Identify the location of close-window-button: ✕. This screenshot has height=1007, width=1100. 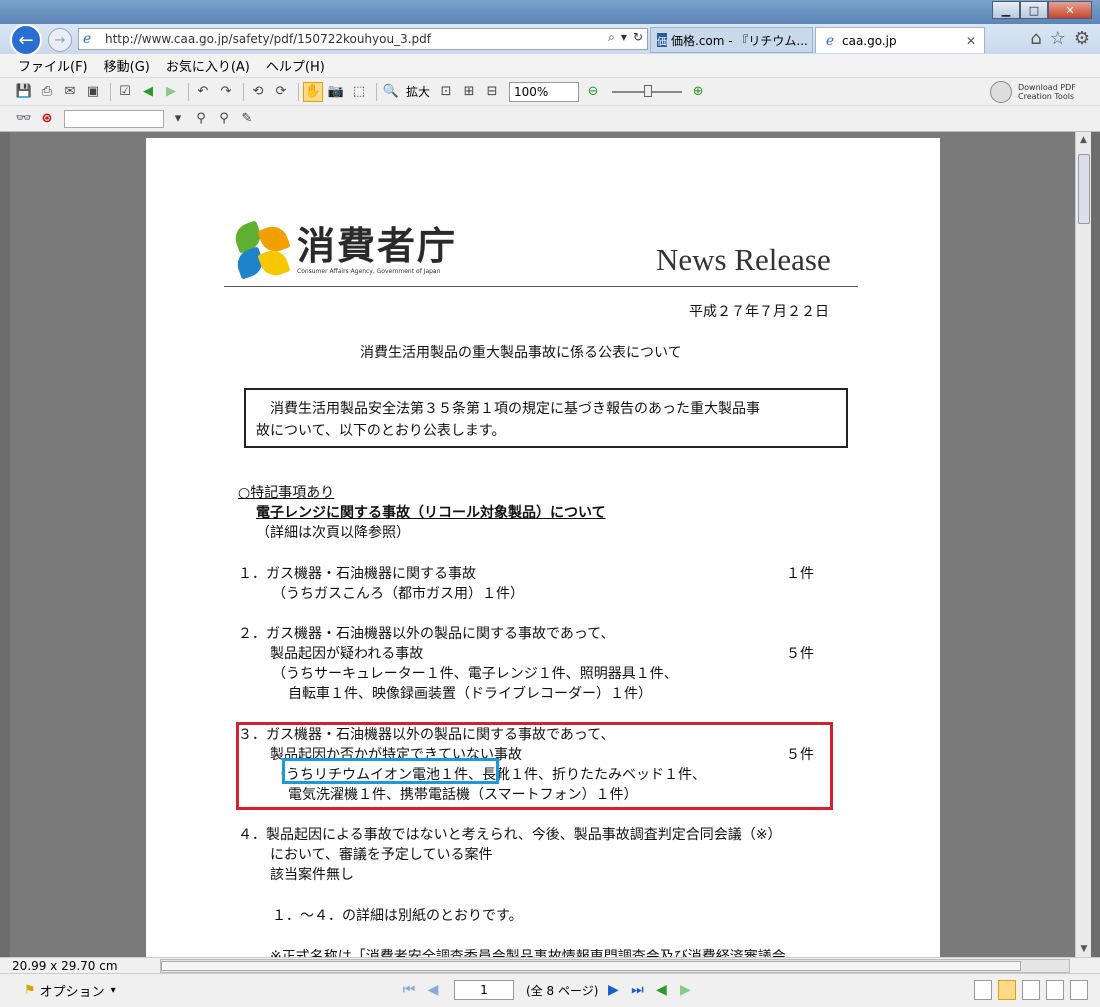
(1070, 10).